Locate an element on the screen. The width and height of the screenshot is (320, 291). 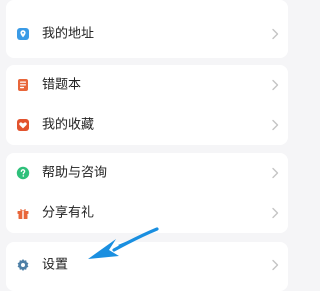
gear-icon is located at coordinates (23, 265).